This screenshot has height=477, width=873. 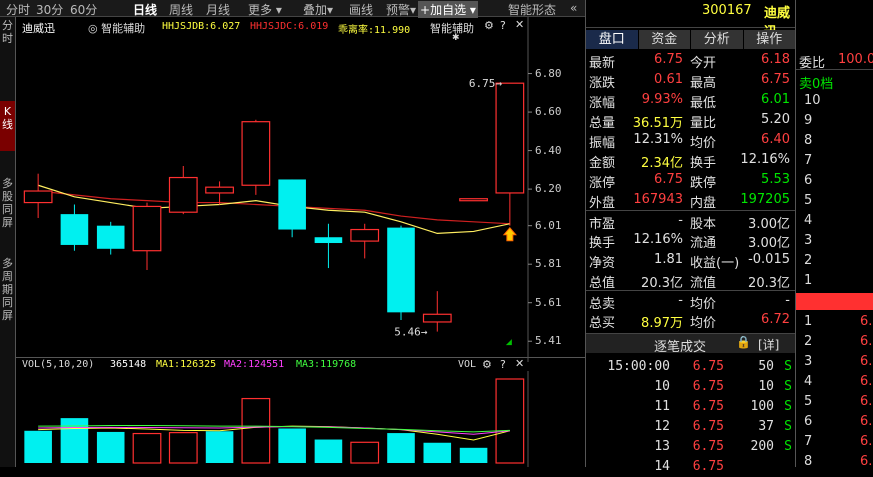 I want to click on vol-gear-icon: ⚙, so click(x=487, y=364).